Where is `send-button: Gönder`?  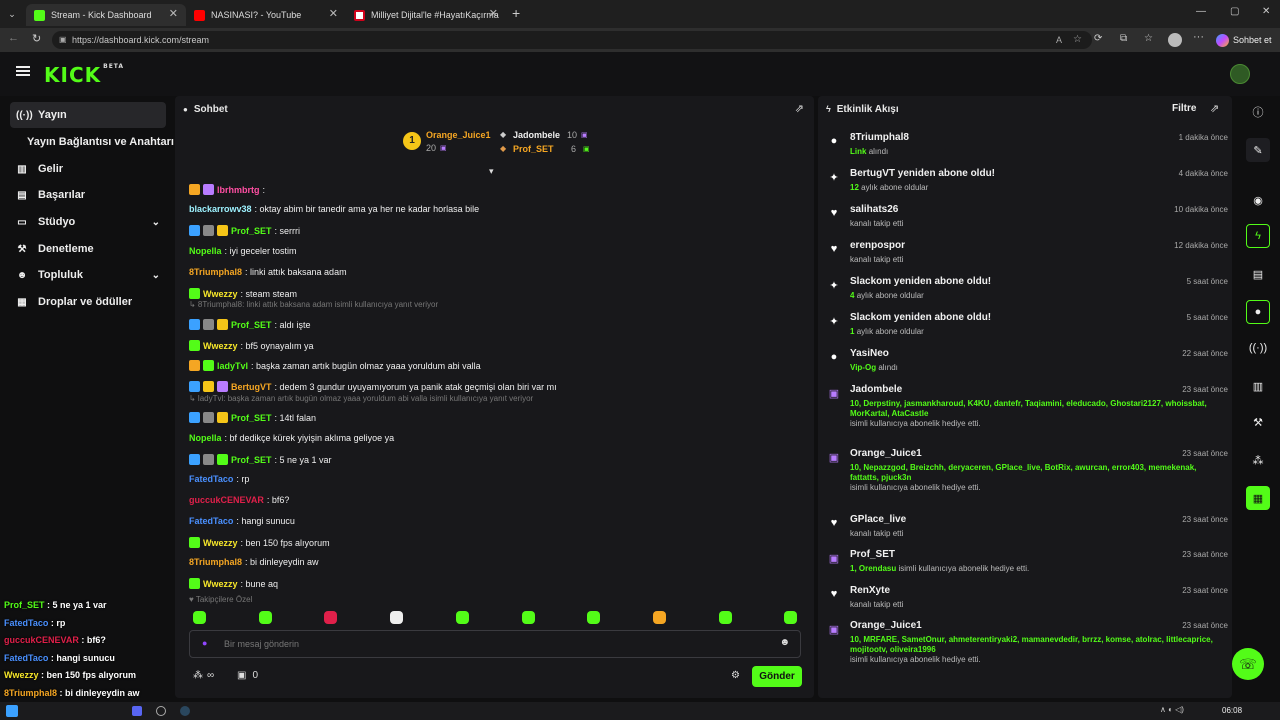
send-button: Gönder is located at coordinates (777, 676).